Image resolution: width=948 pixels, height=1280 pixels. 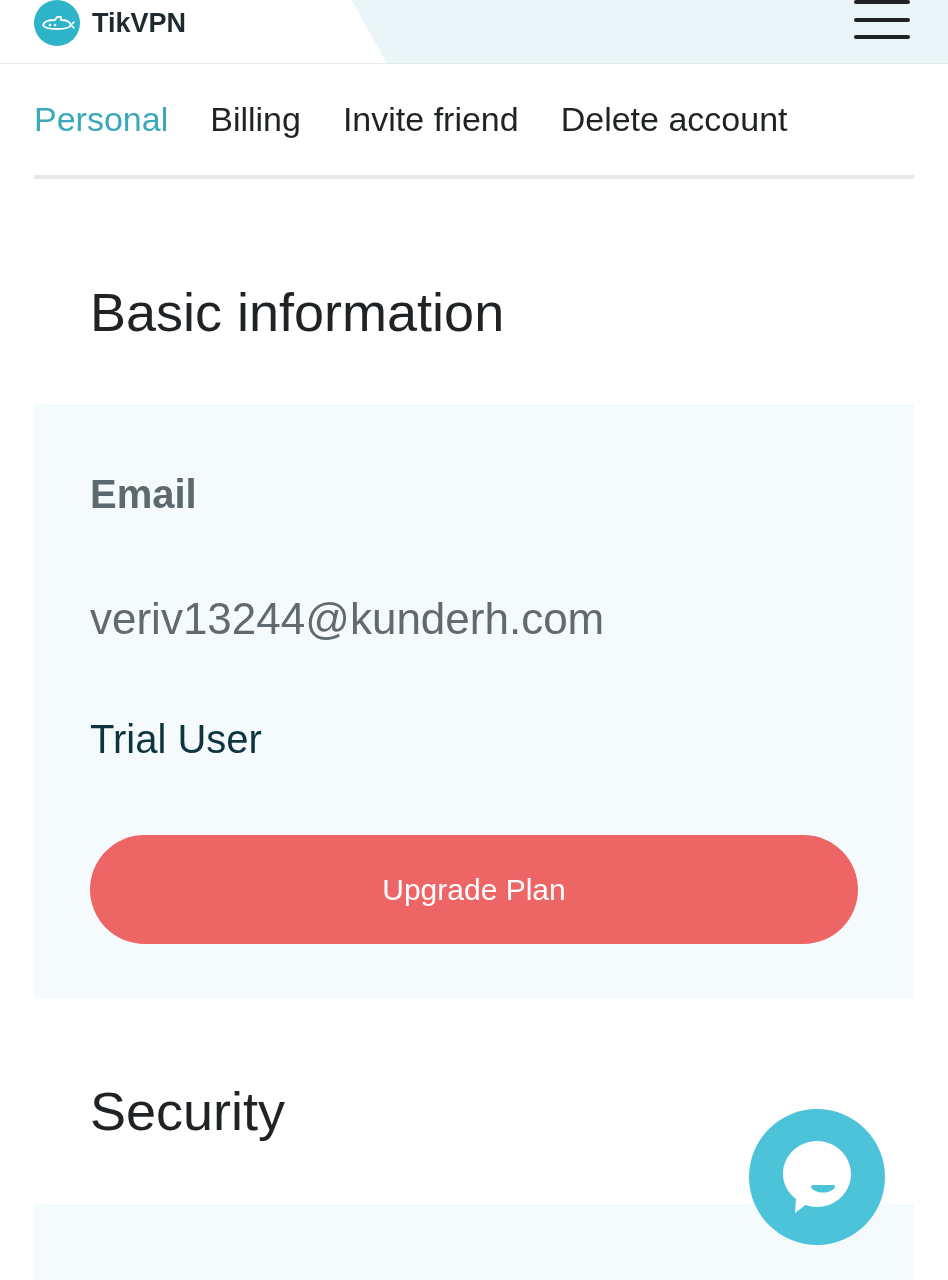 What do you see at coordinates (347, 619) in the screenshot?
I see `email-value: veriv13244@kunderh.com` at bounding box center [347, 619].